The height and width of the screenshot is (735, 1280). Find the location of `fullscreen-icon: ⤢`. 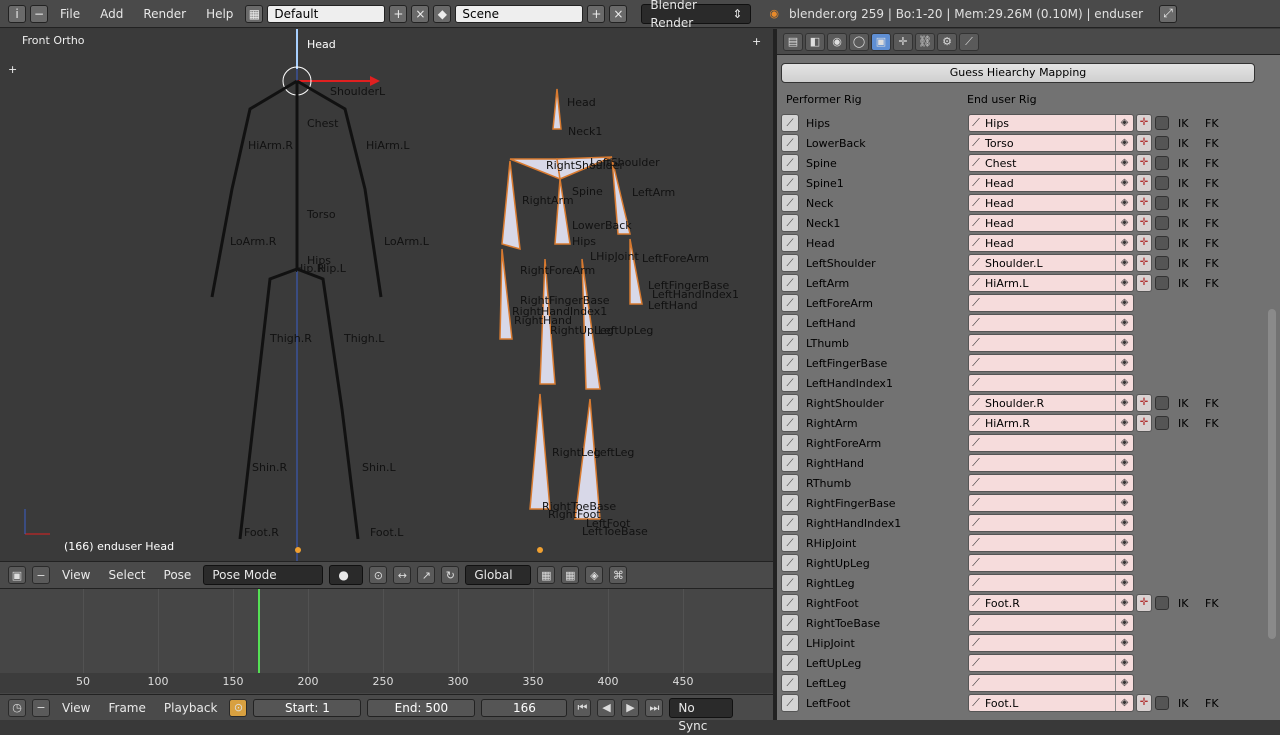

fullscreen-icon: ⤢ is located at coordinates (1168, 13).